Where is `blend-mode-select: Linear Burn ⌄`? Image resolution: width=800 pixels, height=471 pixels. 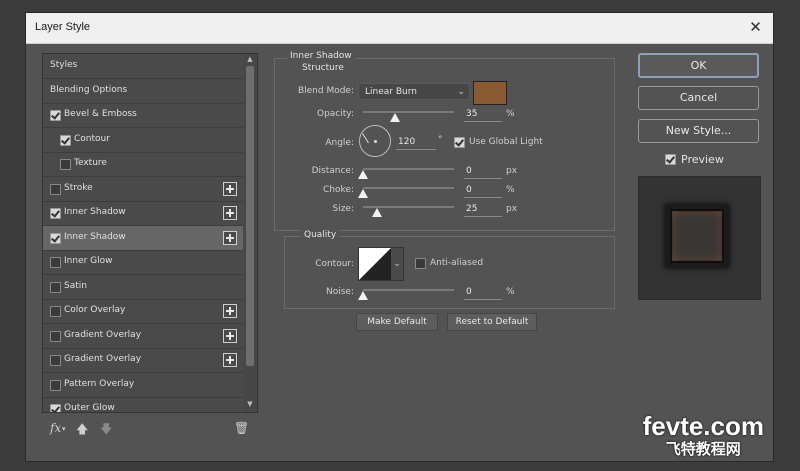 blend-mode-select: Linear Burn ⌄ is located at coordinates (414, 91).